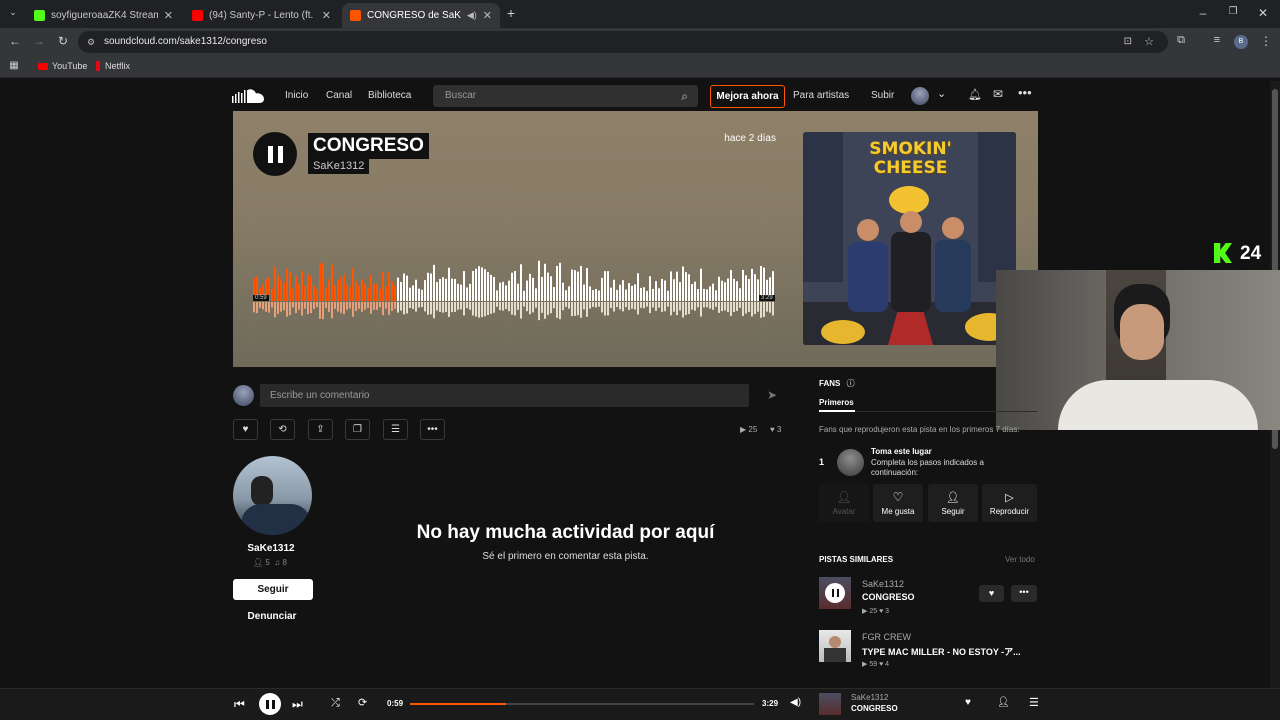 This screenshot has width=1280, height=720. I want to click on previous-icon: ⏮︎, so click(239, 704).